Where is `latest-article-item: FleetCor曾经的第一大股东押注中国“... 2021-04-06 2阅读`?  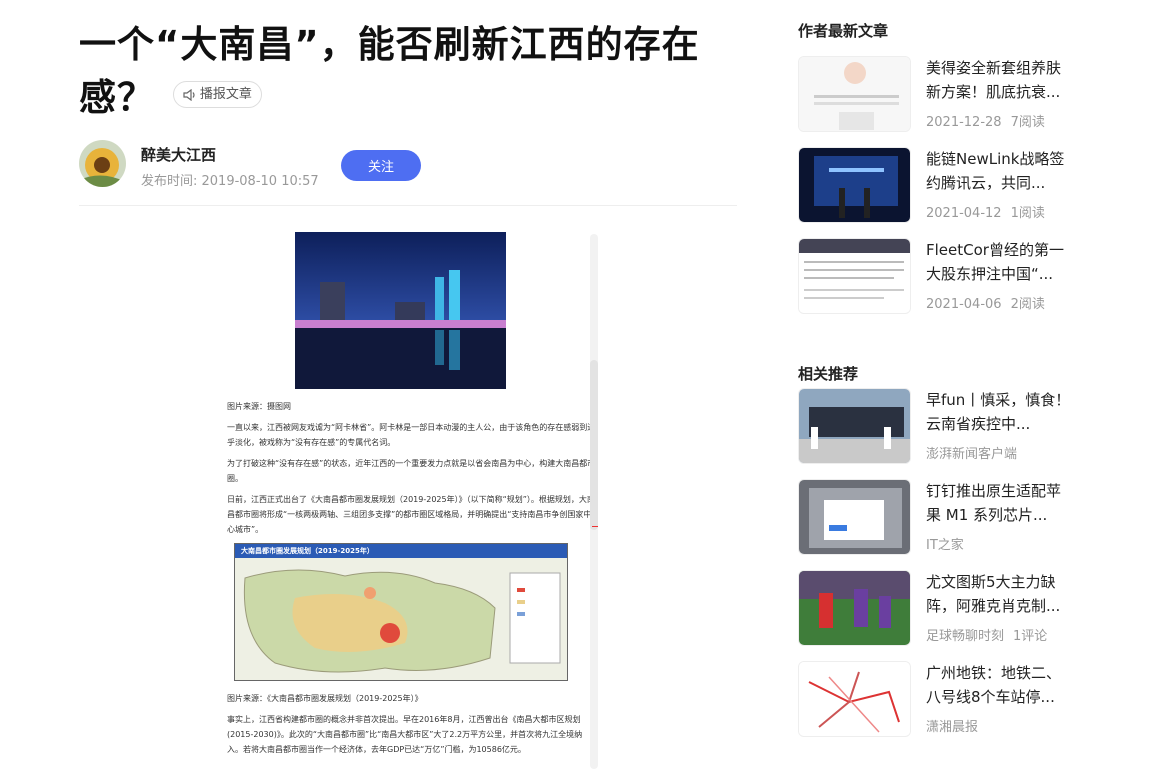 latest-article-item: FleetCor曾经的第一大股东押注中国“... 2021-04-06 2阅读 is located at coordinates (938, 283).